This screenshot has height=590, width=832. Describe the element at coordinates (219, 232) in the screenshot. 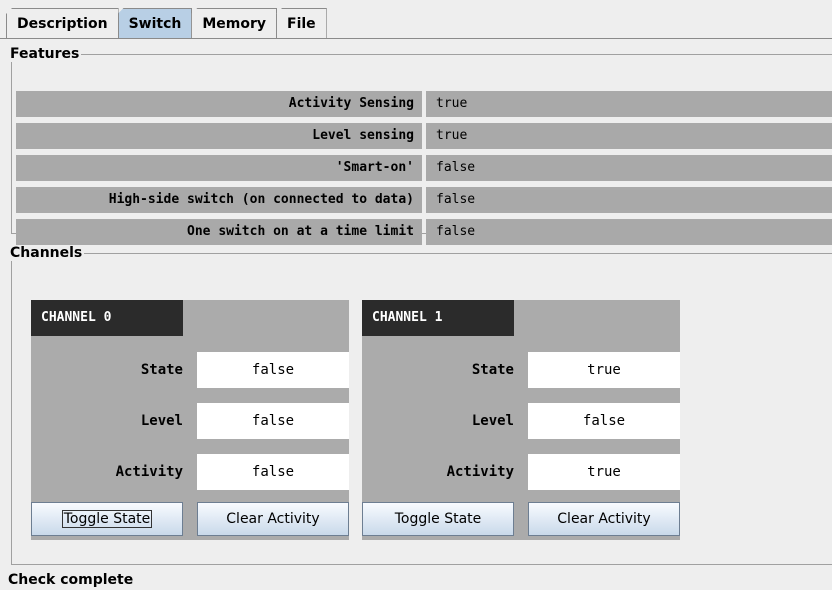

I see `feature-key: One switch on at a time limit` at that location.